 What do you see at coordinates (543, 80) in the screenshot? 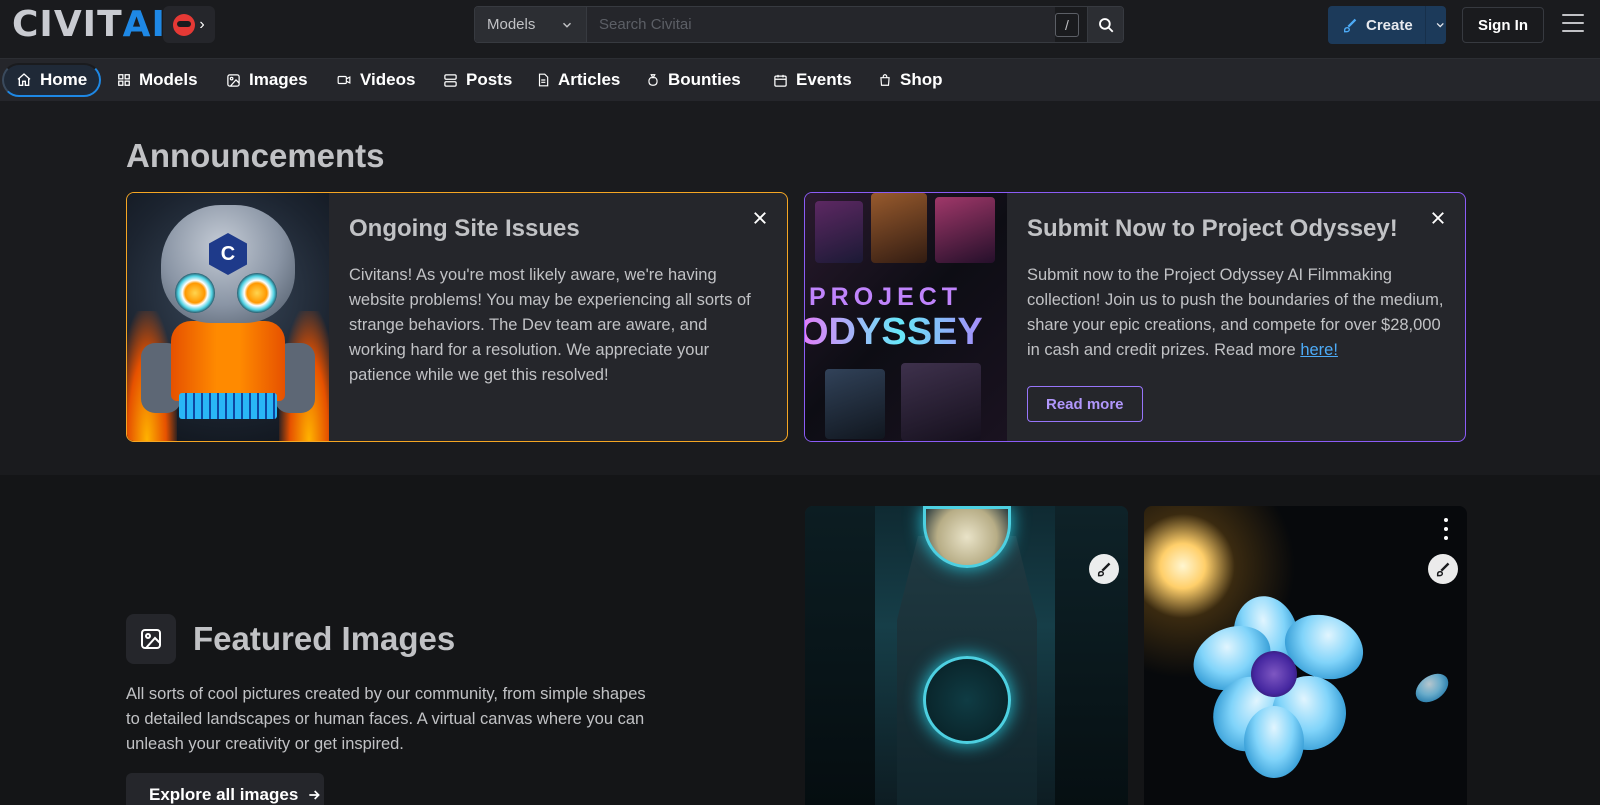
I see `file-text-icon` at bounding box center [543, 80].